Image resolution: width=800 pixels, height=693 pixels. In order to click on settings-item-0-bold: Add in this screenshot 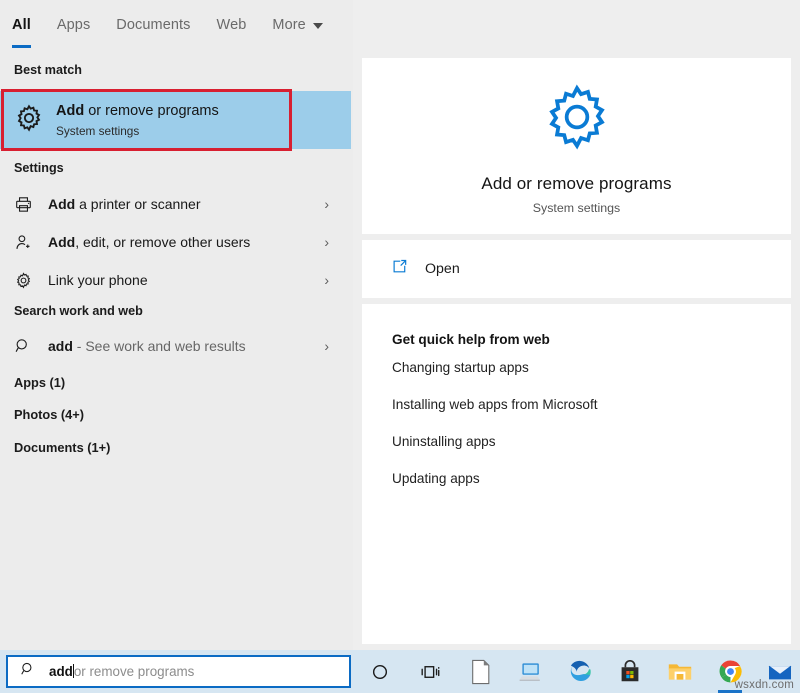, I will do `click(62, 204)`.